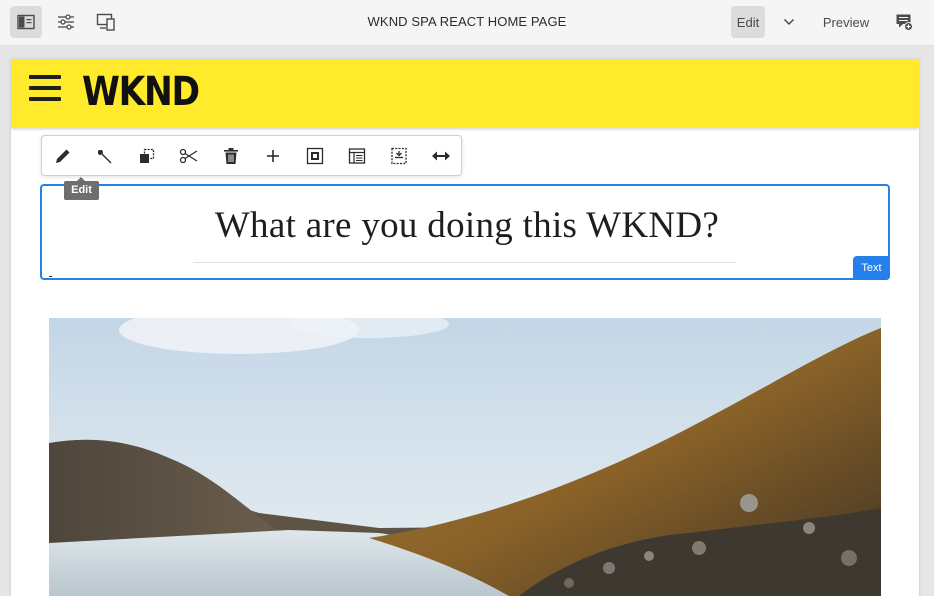 The width and height of the screenshot is (934, 596). What do you see at coordinates (871, 268) in the screenshot?
I see `component-type-badge: Text` at bounding box center [871, 268].